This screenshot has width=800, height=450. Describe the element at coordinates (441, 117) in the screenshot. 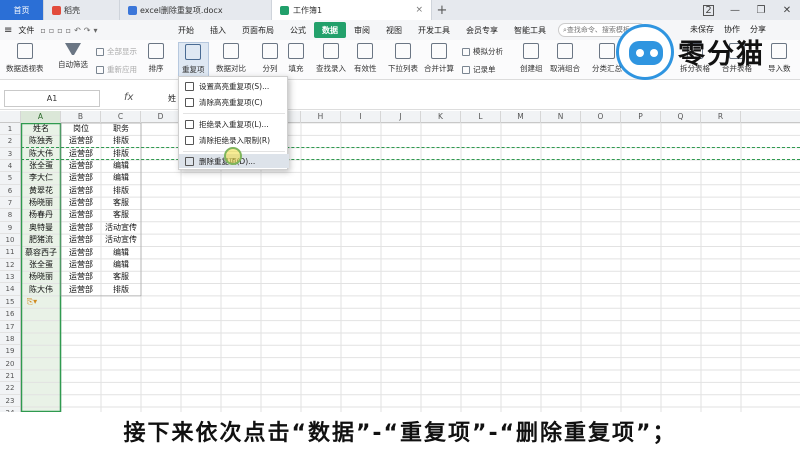

I see `column-header: K` at that location.